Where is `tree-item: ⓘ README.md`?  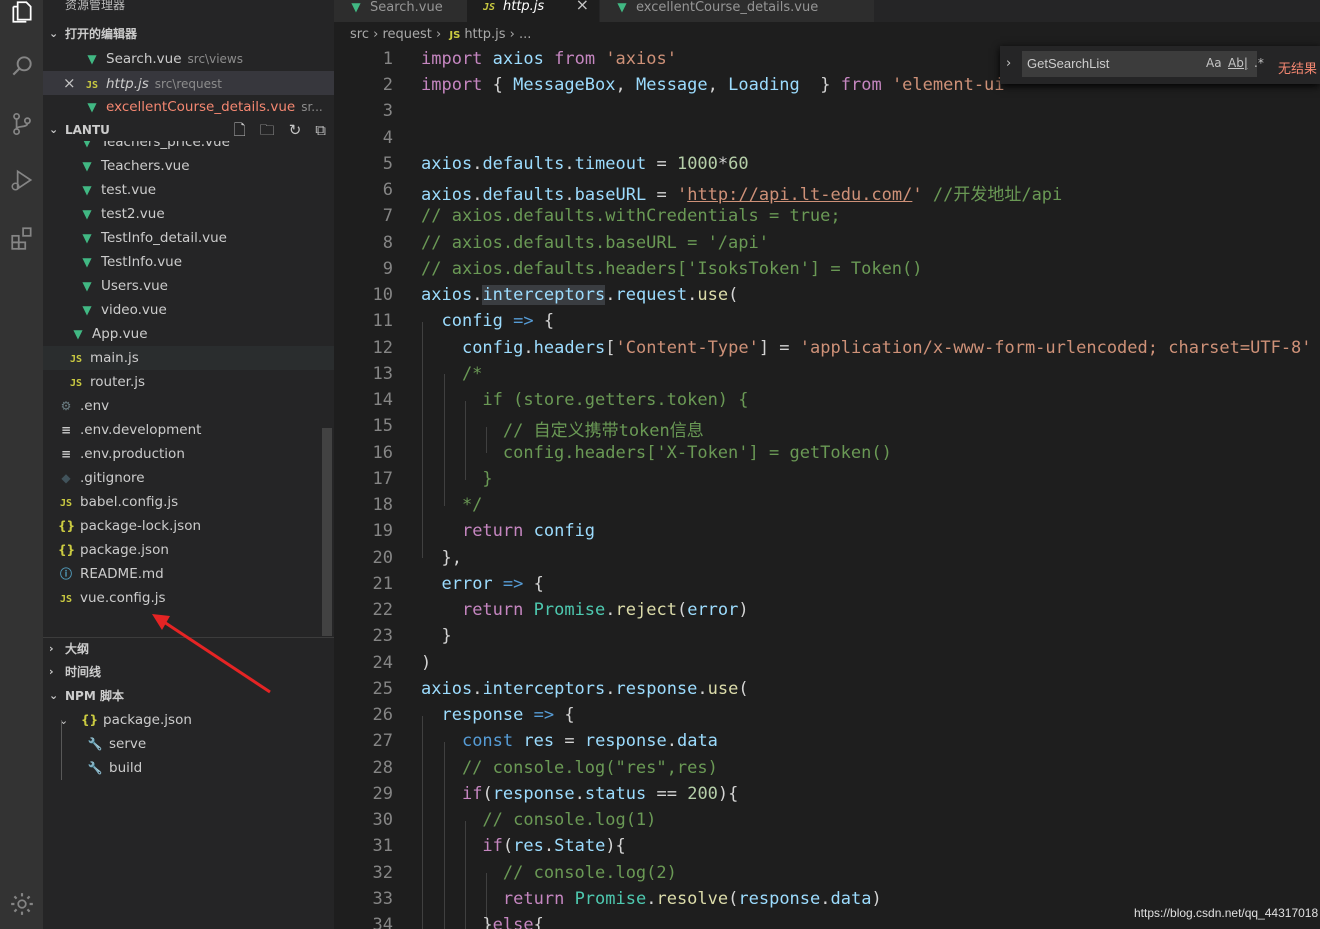
tree-item: ⓘ README.md is located at coordinates (188, 574).